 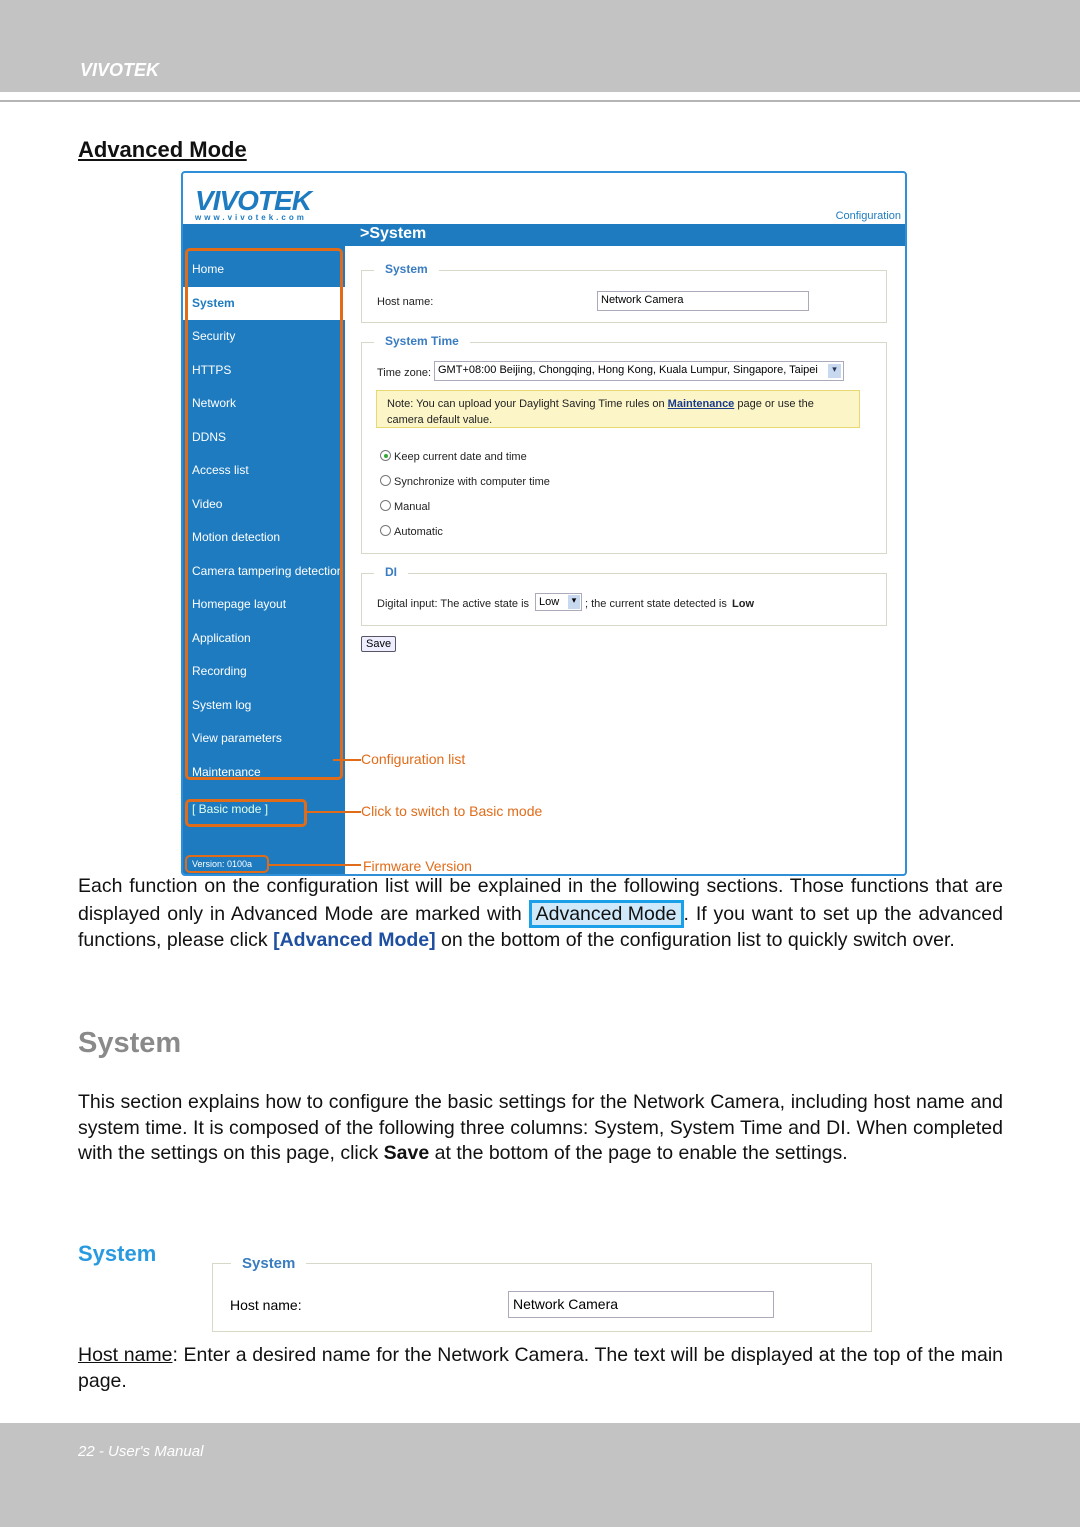 What do you see at coordinates (606, 913) in the screenshot?
I see `advanced-mode-badge: Advanced Mode` at bounding box center [606, 913].